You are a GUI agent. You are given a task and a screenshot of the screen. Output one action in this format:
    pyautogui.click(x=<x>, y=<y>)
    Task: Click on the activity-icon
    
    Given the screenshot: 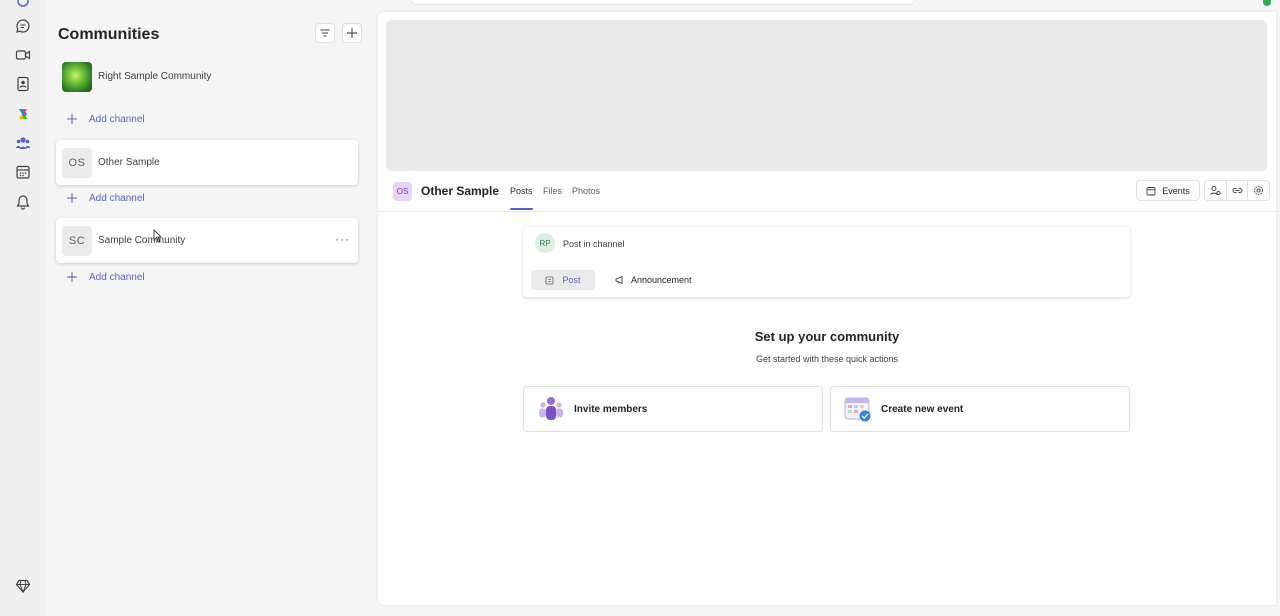 What is the action you would take?
    pyautogui.click(x=23, y=202)
    